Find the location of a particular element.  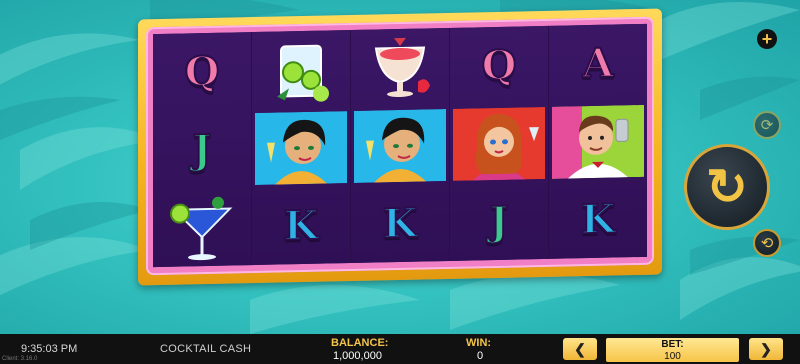

chevron-right-icon: ❯ is located at coordinates (766, 348).